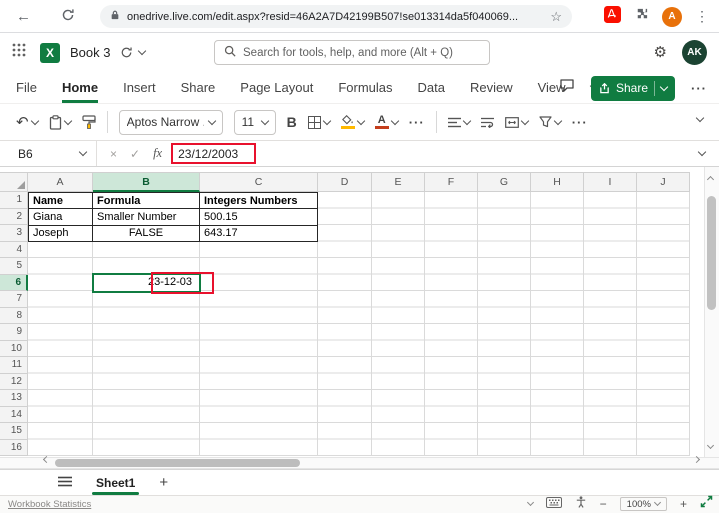 The width and height of the screenshot is (719, 513). I want to click on refresh-icon, so click(68, 16).